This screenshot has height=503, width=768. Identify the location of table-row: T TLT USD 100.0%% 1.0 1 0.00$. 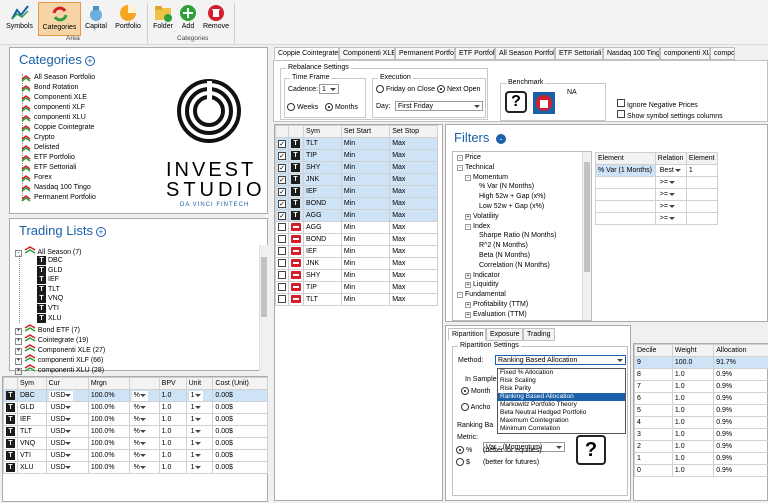
(135, 431).